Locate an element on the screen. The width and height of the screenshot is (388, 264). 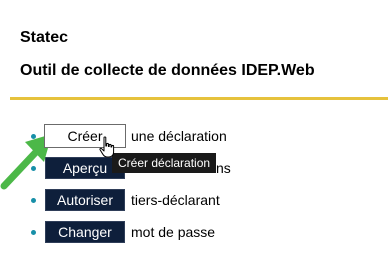
change-password-button: Changer is located at coordinates (85, 232).